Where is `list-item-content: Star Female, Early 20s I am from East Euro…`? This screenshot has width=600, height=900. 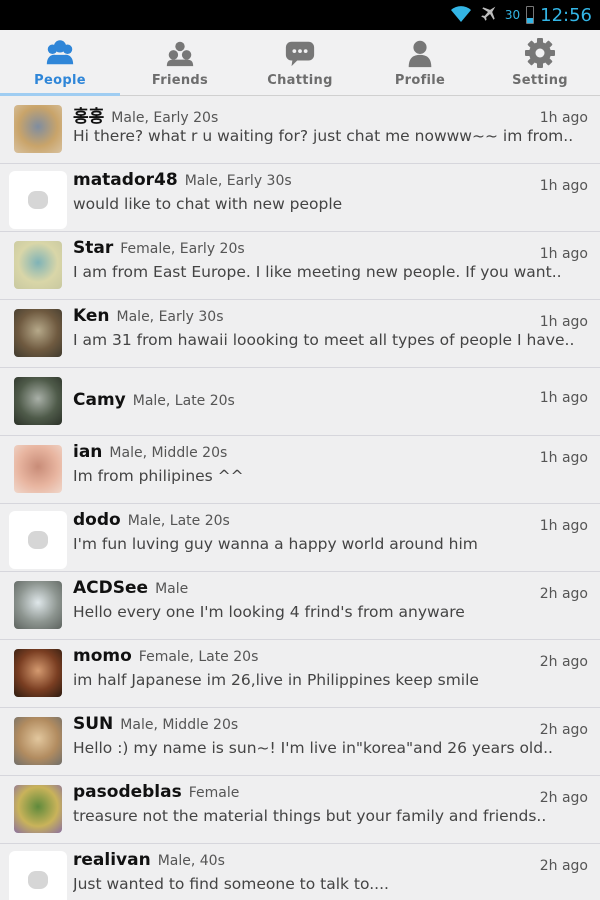 list-item-content: Star Female, Early 20s I am from East Euro… is located at coordinates (331, 259).